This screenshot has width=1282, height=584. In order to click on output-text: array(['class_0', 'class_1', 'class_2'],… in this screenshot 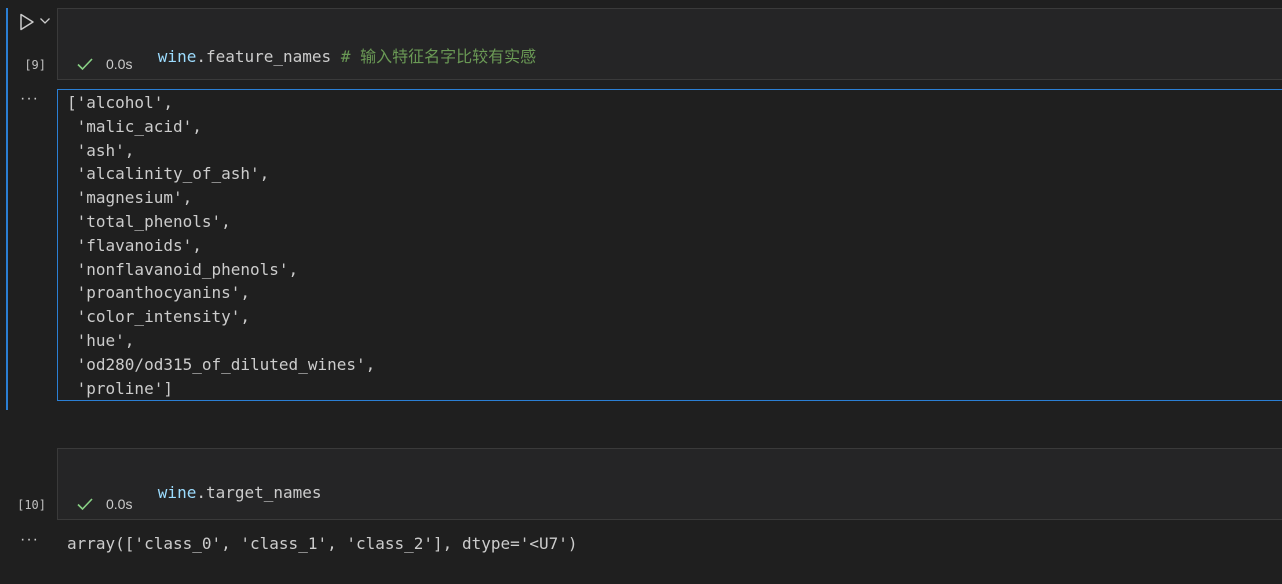, I will do `click(674, 544)`.